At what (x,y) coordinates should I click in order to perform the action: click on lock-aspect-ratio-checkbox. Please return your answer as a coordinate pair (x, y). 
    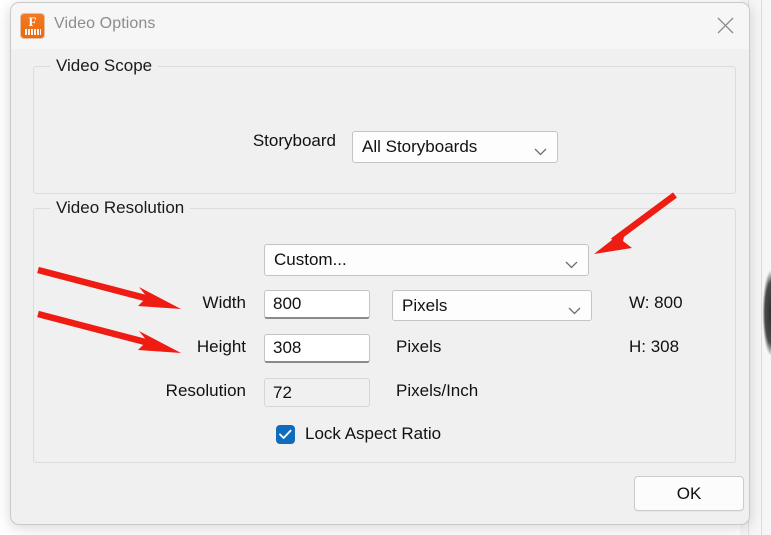
    Looking at the image, I should click on (285, 434).